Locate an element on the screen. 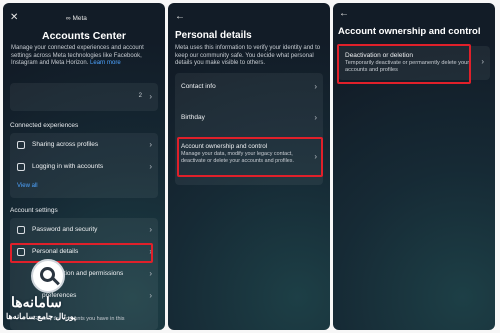 Image resolution: width=500 pixels, height=333 pixels. profiles-icon is located at coordinates (21, 145).